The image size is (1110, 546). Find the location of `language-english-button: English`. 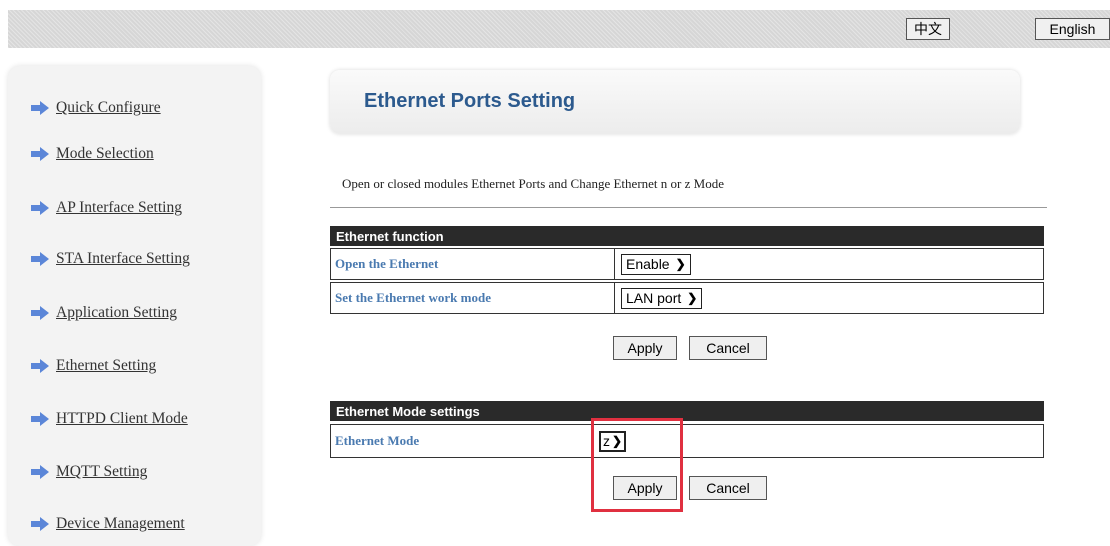

language-english-button: English is located at coordinates (1072, 29).